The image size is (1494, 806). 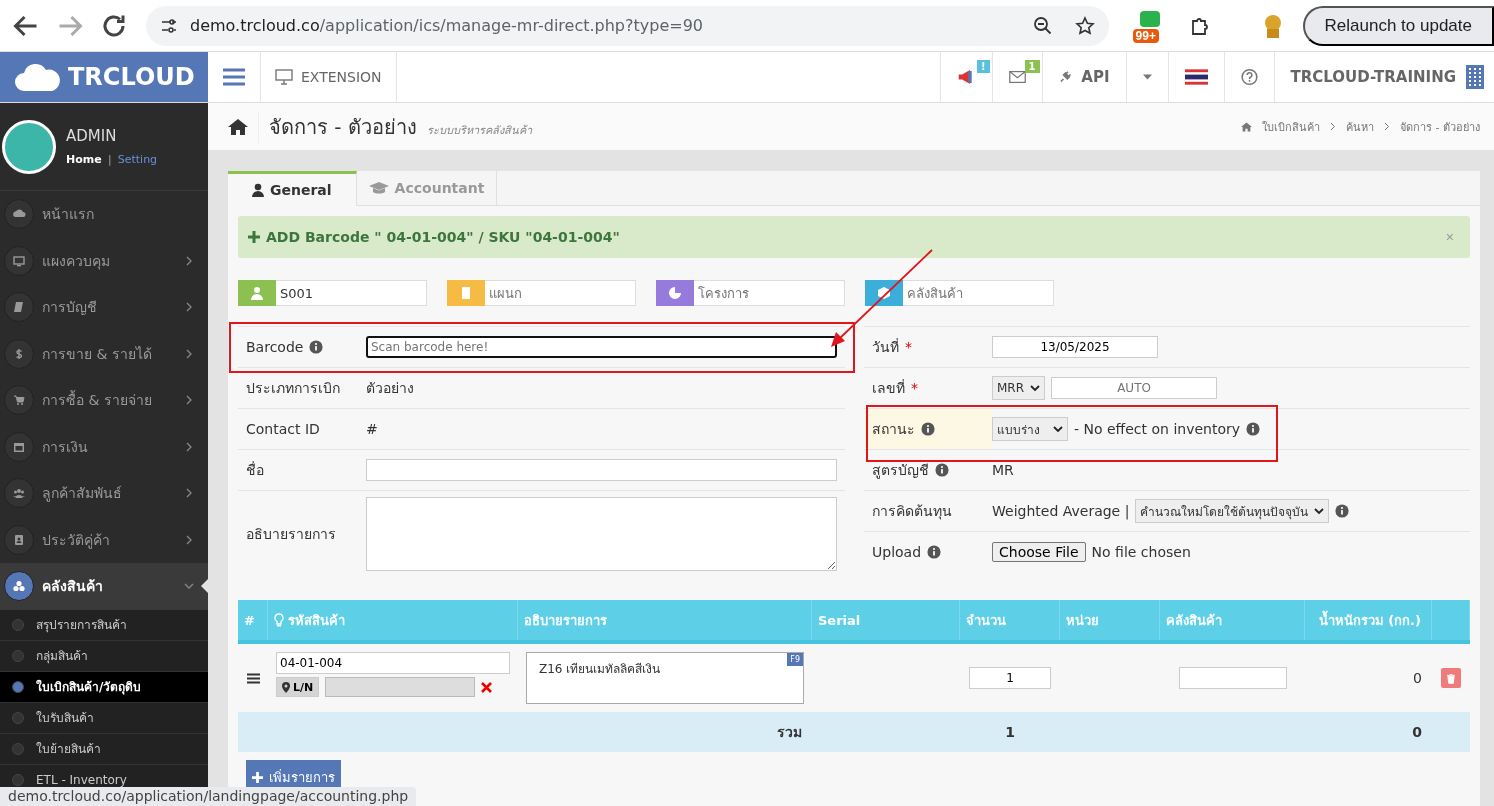 What do you see at coordinates (293, 388) in the screenshot?
I see `field-label: ประเภทการเบิก` at bounding box center [293, 388].